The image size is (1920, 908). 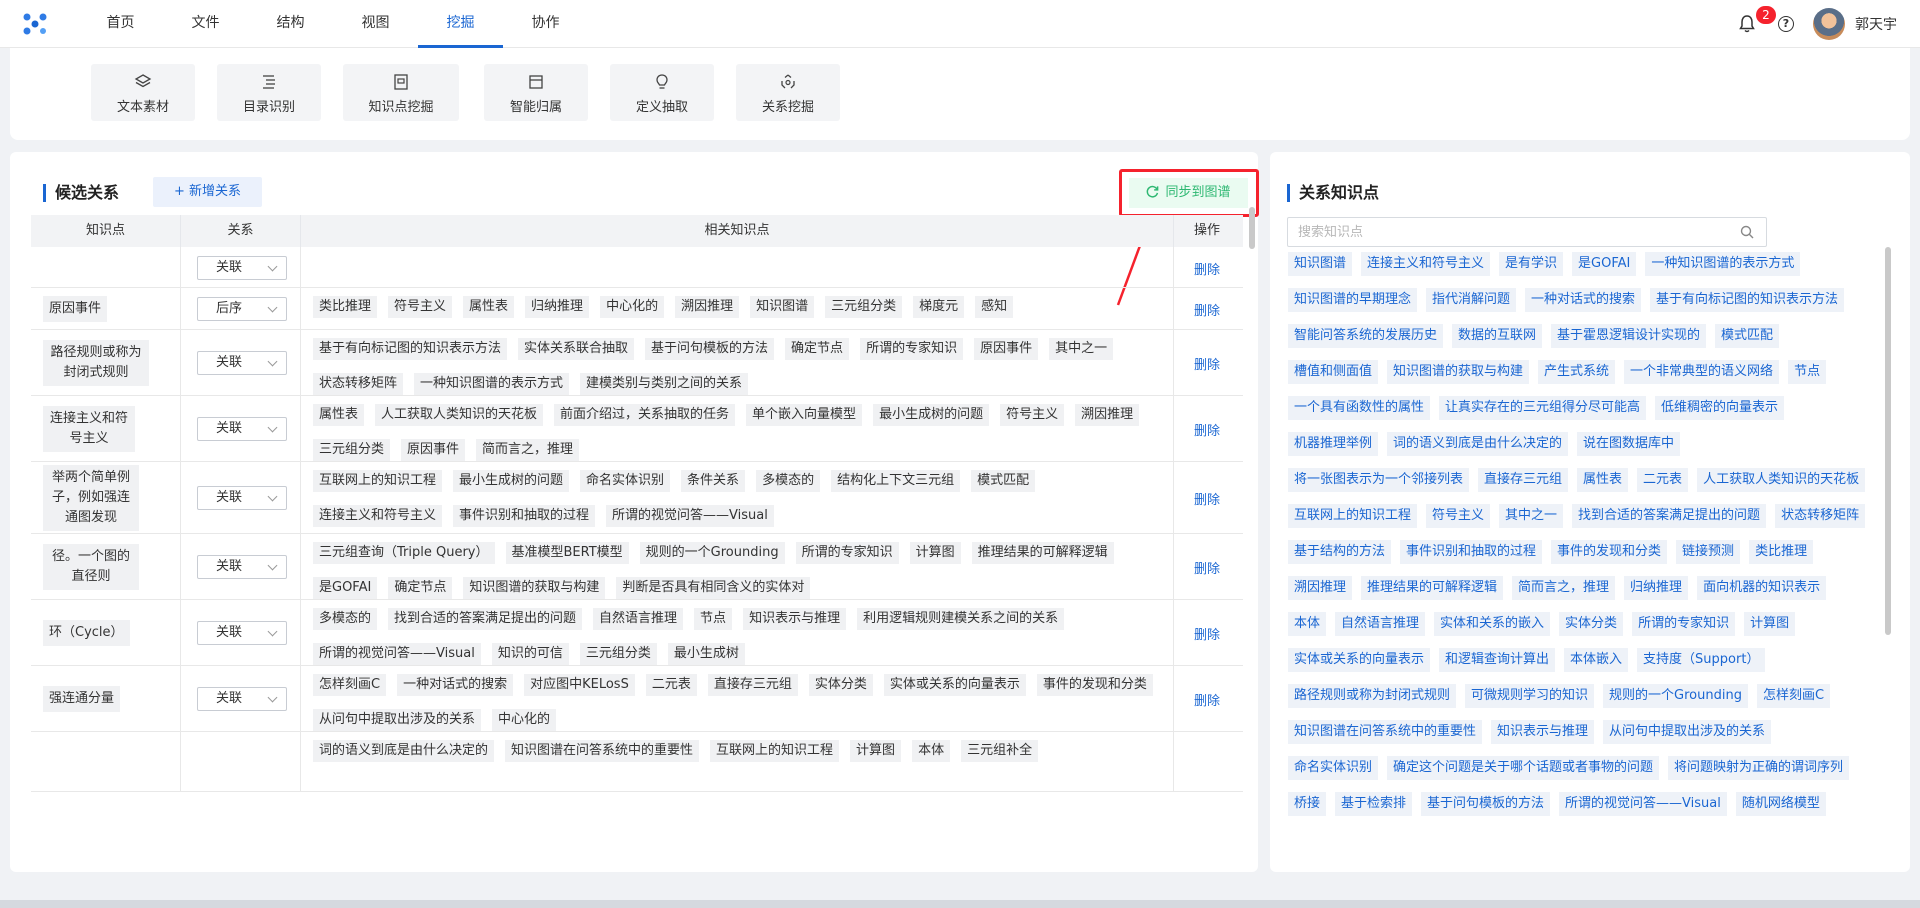 I want to click on tool-definition-extraction: 定义抽取, so click(x=662, y=92).